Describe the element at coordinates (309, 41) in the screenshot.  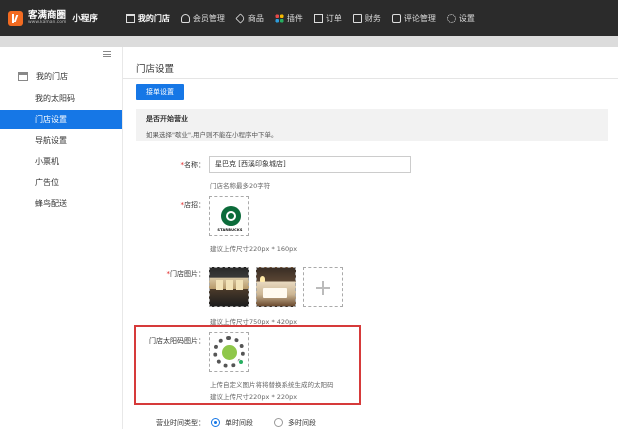
I see `subheader-bar` at that location.